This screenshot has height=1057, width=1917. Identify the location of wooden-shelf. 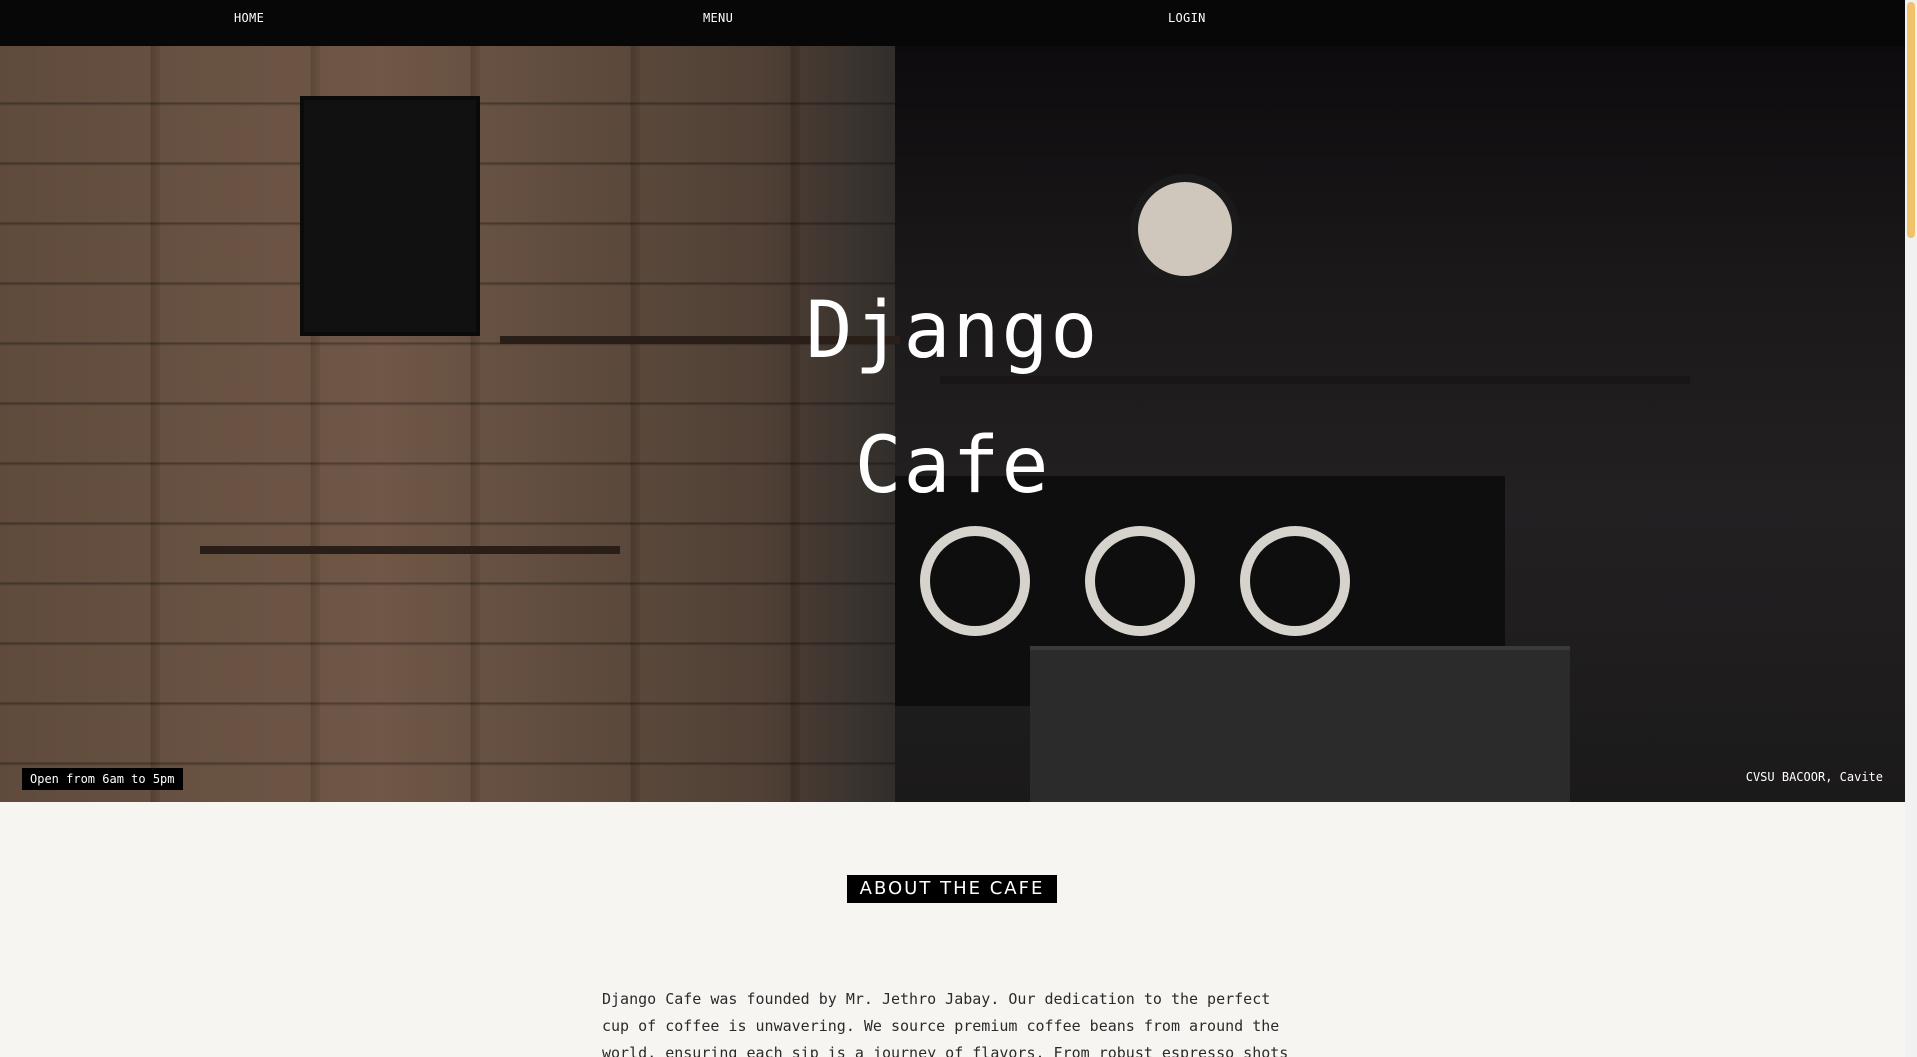
(410, 550).